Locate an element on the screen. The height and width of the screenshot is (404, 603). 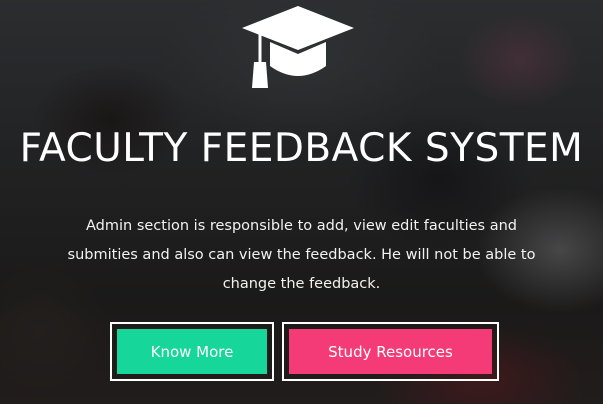
know-more-button-frame: Know More is located at coordinates (192, 351).